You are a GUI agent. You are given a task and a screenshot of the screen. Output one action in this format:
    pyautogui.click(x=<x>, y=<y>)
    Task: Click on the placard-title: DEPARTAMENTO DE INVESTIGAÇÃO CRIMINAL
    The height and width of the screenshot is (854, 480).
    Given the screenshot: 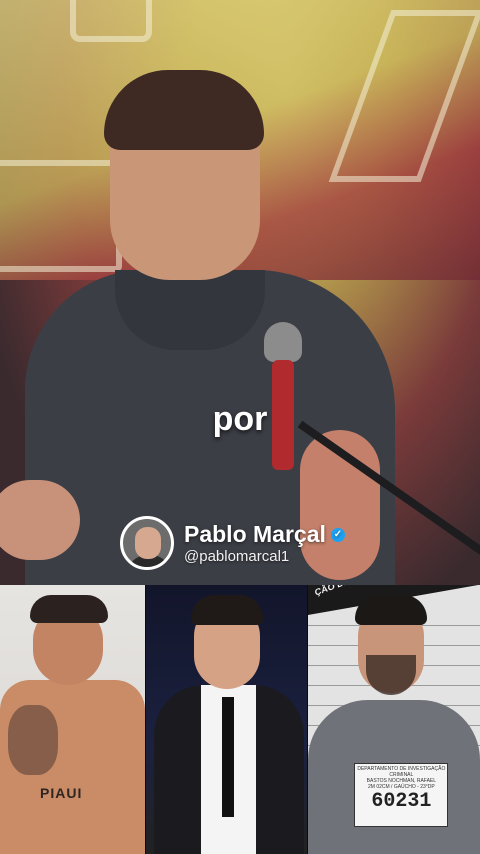 What is the action you would take?
    pyautogui.click(x=401, y=772)
    